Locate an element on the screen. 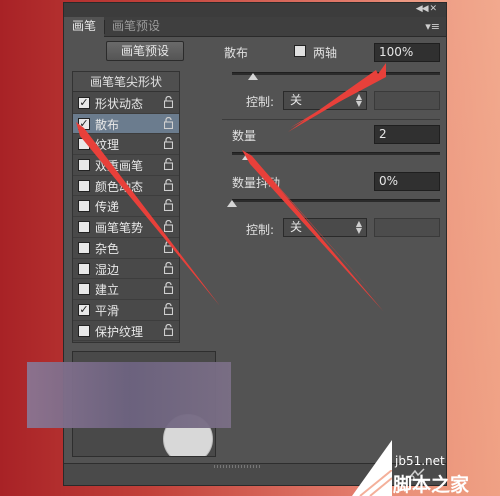 The height and width of the screenshot is (496, 500). list-item: 保护纹理 is located at coordinates (126, 331).